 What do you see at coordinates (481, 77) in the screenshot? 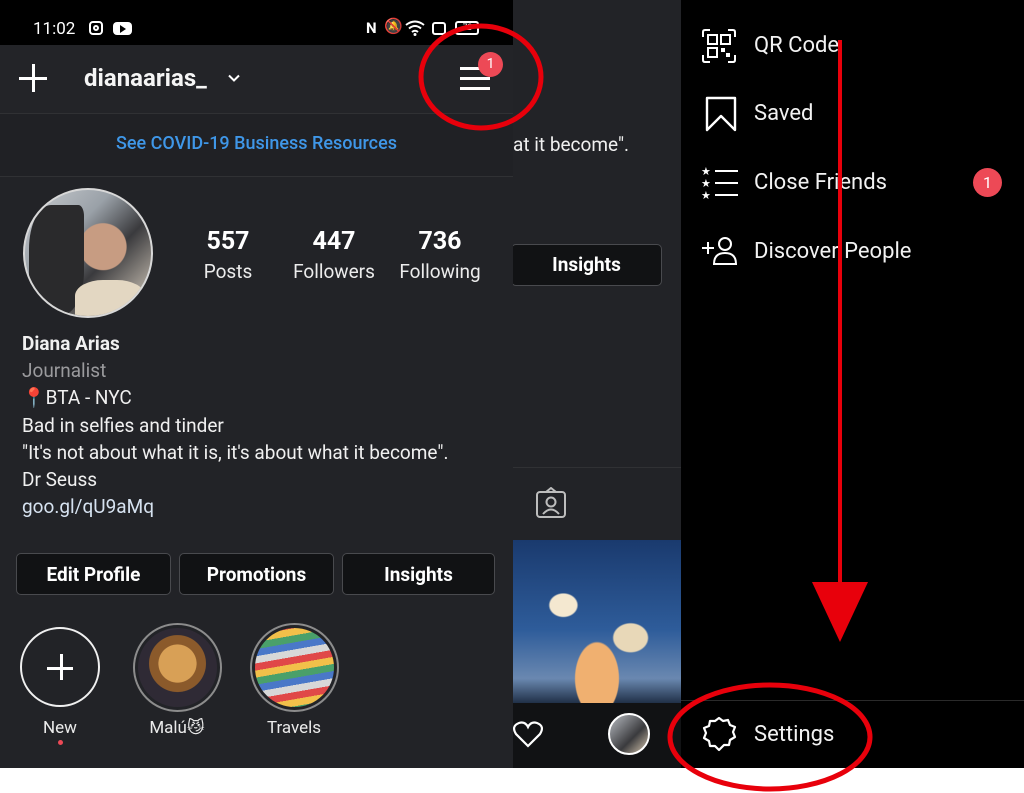
I see `menu-highlight-circle` at bounding box center [481, 77].